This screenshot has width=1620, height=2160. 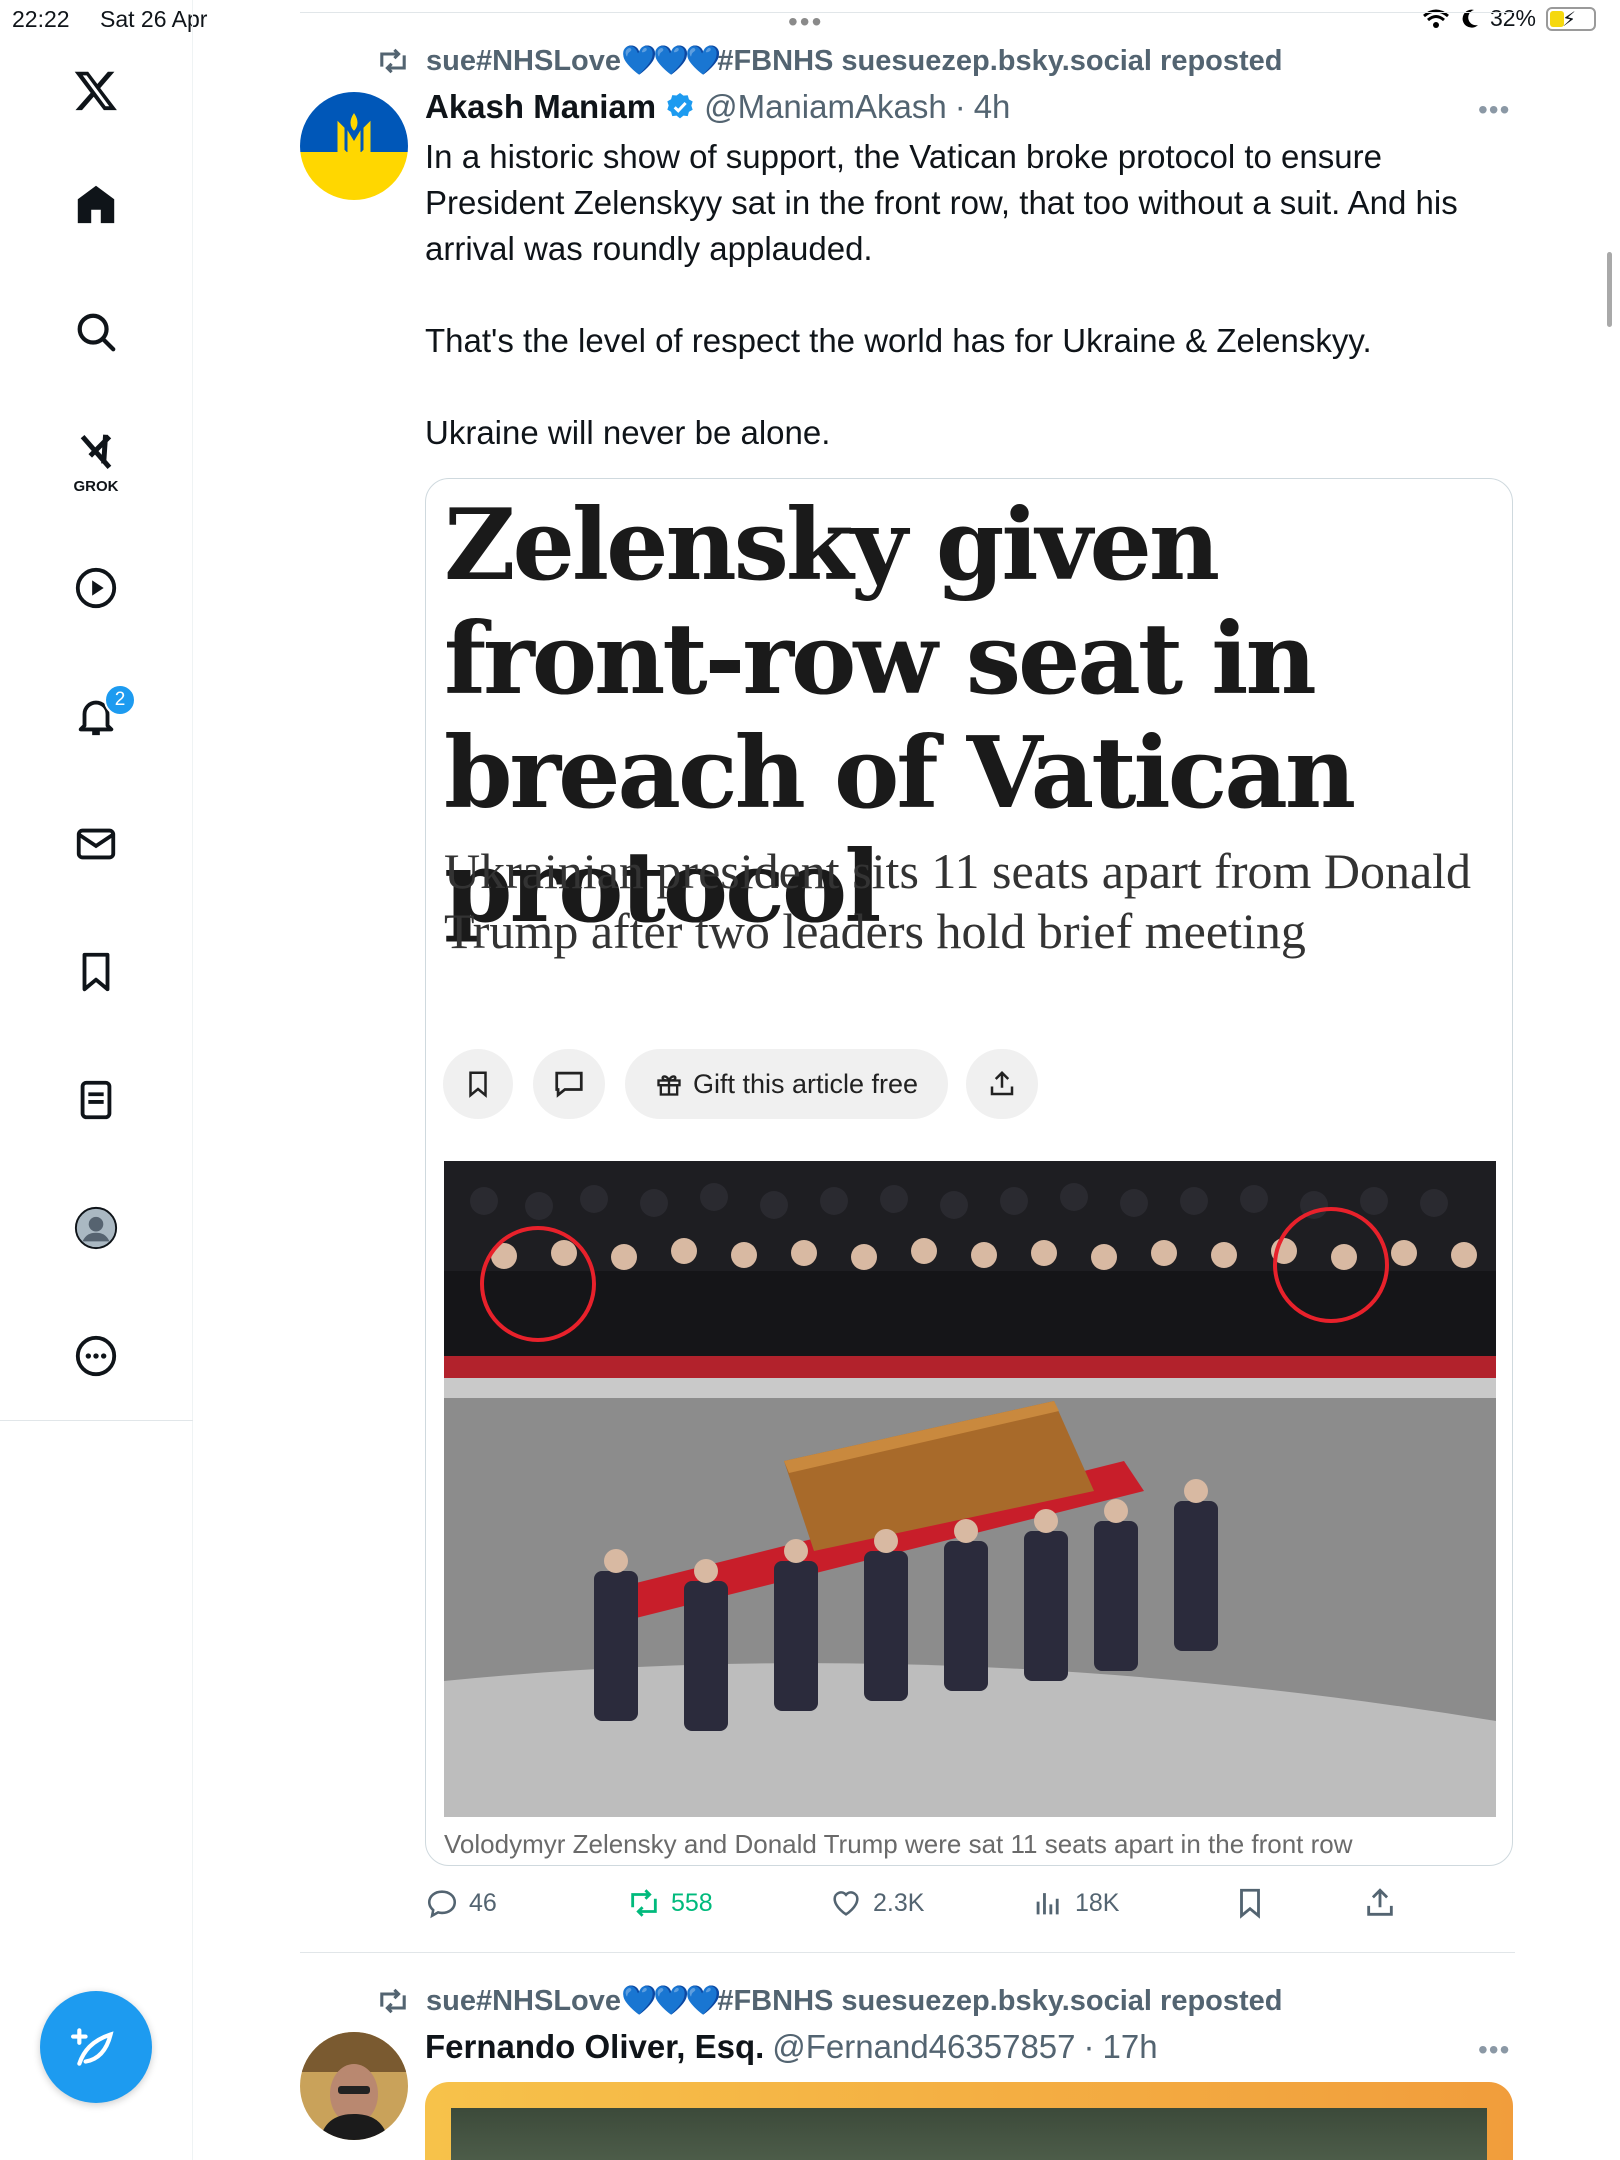 What do you see at coordinates (907, 1952) in the screenshot?
I see `post-divider` at bounding box center [907, 1952].